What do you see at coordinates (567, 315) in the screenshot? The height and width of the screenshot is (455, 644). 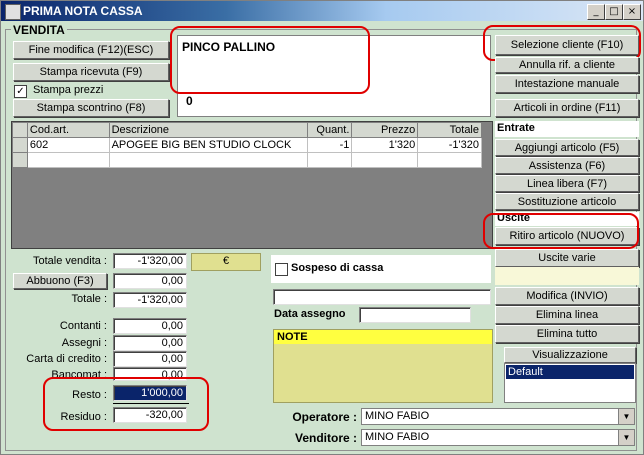 I see `elimina-linea-button: Elimina linea` at bounding box center [567, 315].